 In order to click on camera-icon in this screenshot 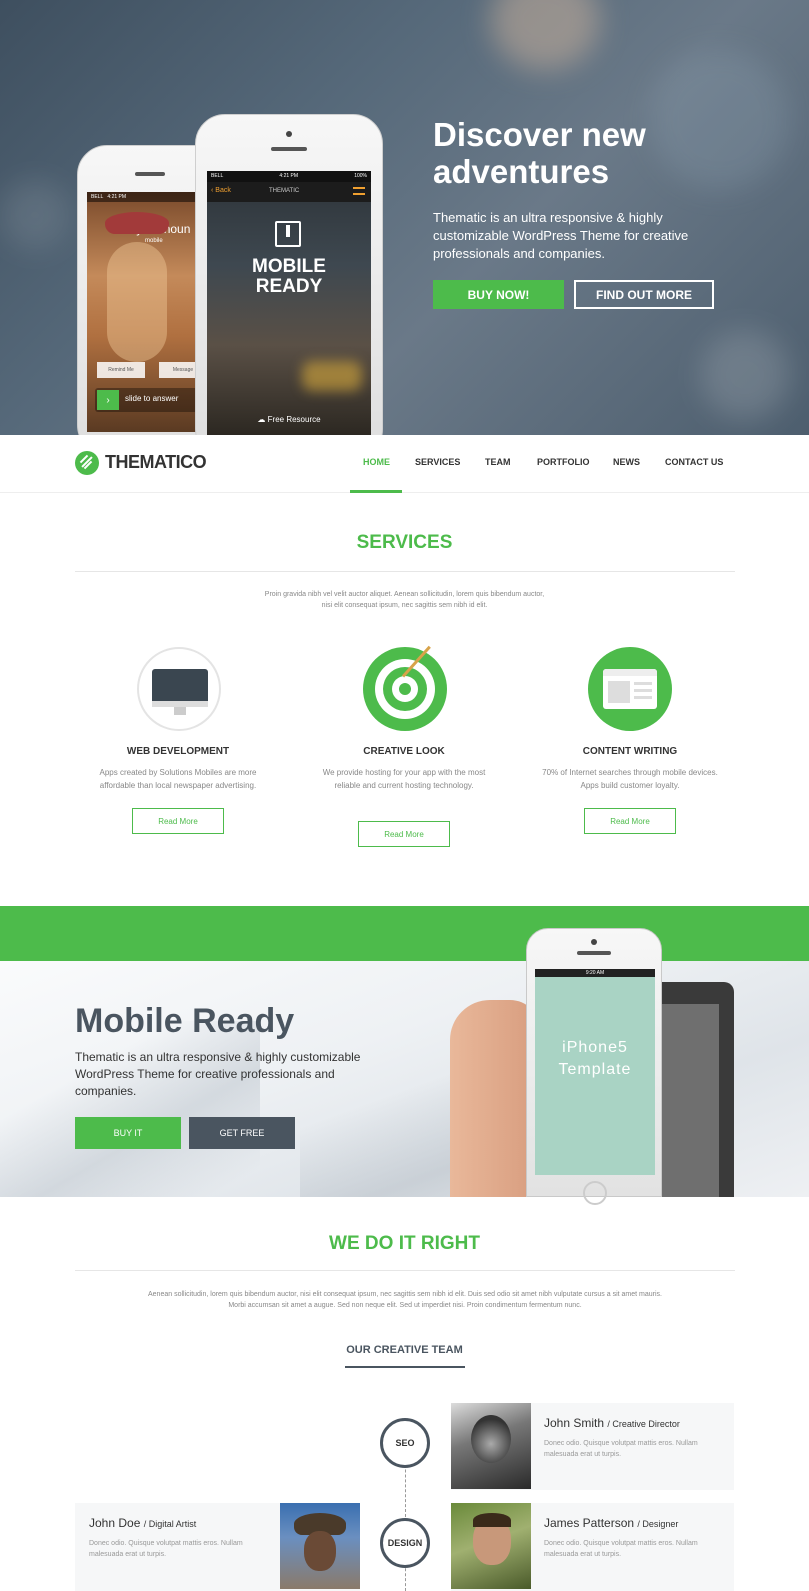, I will do `click(289, 134)`.